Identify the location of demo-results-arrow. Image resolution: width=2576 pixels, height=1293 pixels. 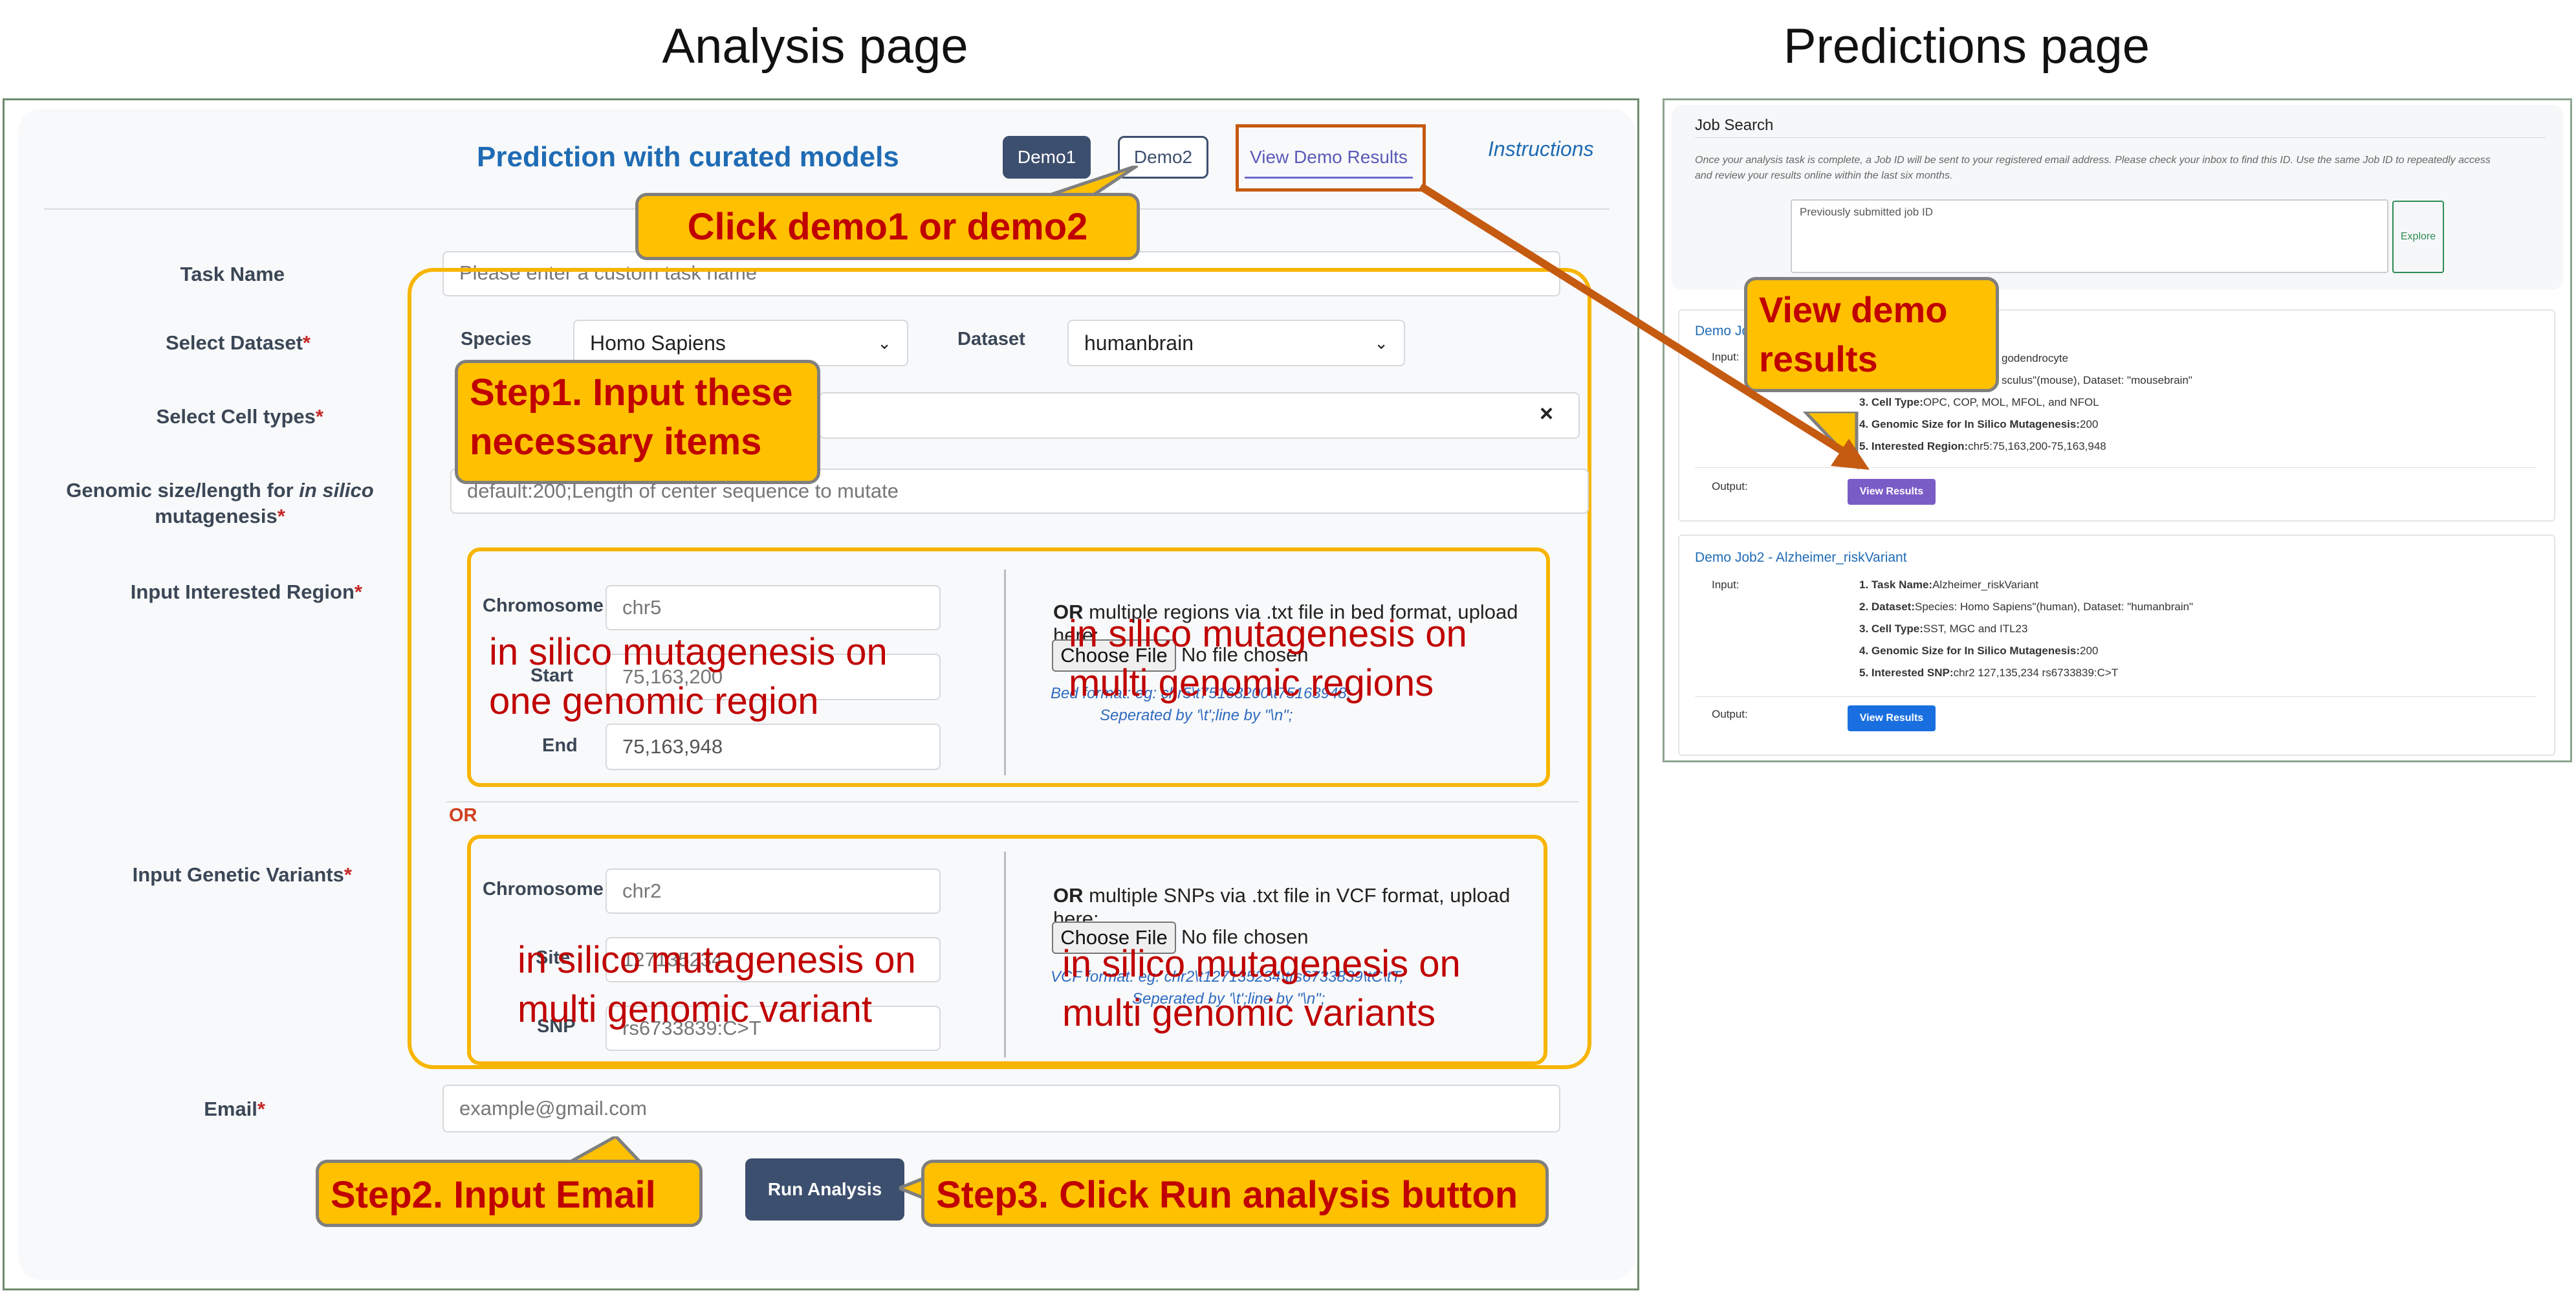
(1650, 330).